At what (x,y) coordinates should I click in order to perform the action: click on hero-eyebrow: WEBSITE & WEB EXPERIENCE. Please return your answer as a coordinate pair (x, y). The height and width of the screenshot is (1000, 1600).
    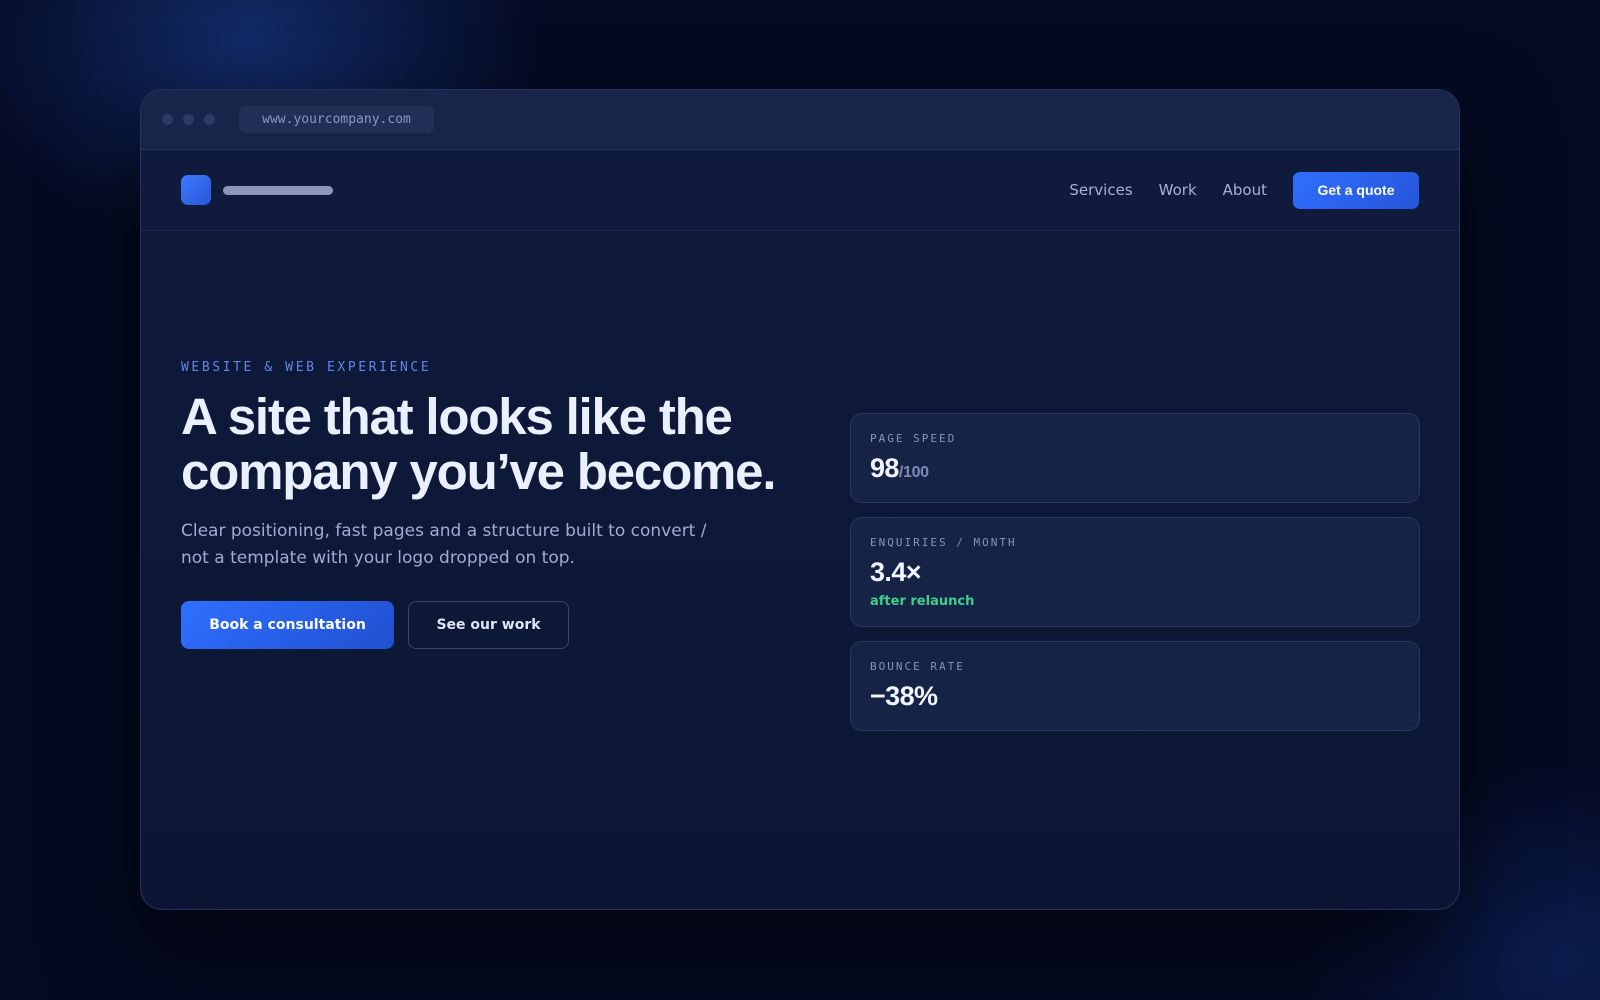
    Looking at the image, I should click on (306, 367).